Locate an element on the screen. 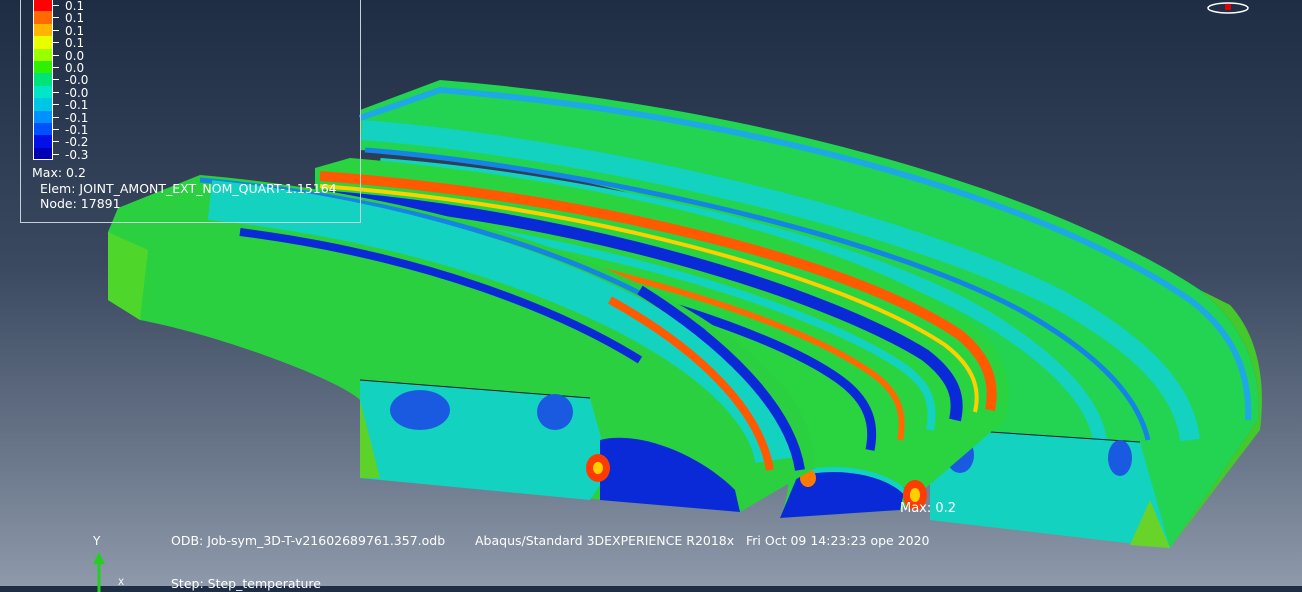 This screenshot has height=592, width=1302. solver-version-label: Abaqus/Standard 3DEXPERIENCE R2018x is located at coordinates (605, 540).